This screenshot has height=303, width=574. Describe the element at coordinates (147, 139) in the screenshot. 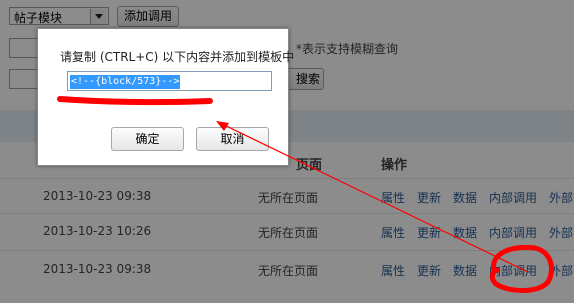

I see `ok-button: 确定` at that location.